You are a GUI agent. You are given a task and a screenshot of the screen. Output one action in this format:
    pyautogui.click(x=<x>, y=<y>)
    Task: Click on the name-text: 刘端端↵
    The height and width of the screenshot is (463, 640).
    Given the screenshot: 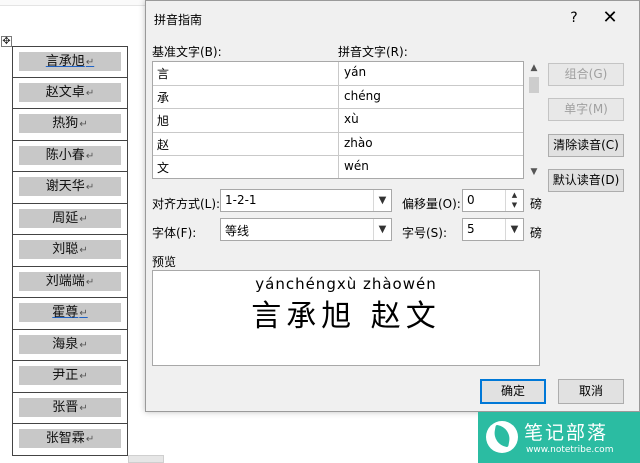 What is the action you would take?
    pyautogui.click(x=70, y=282)
    